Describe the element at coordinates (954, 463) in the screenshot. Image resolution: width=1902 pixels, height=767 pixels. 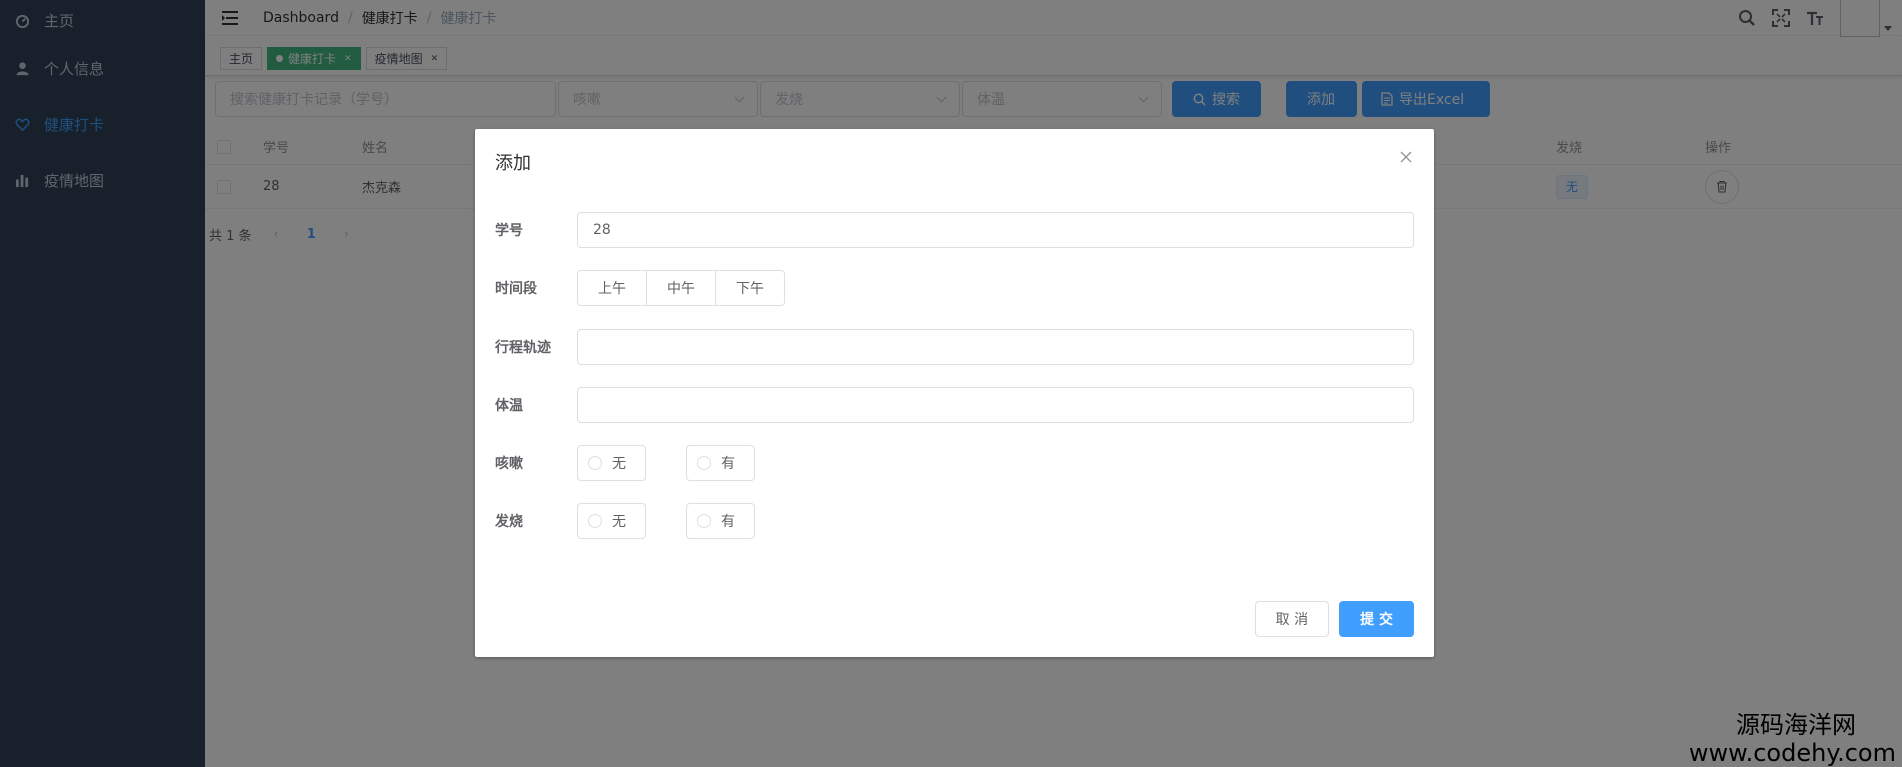
I see `form-row-cough: 咳嗽 无 有` at that location.